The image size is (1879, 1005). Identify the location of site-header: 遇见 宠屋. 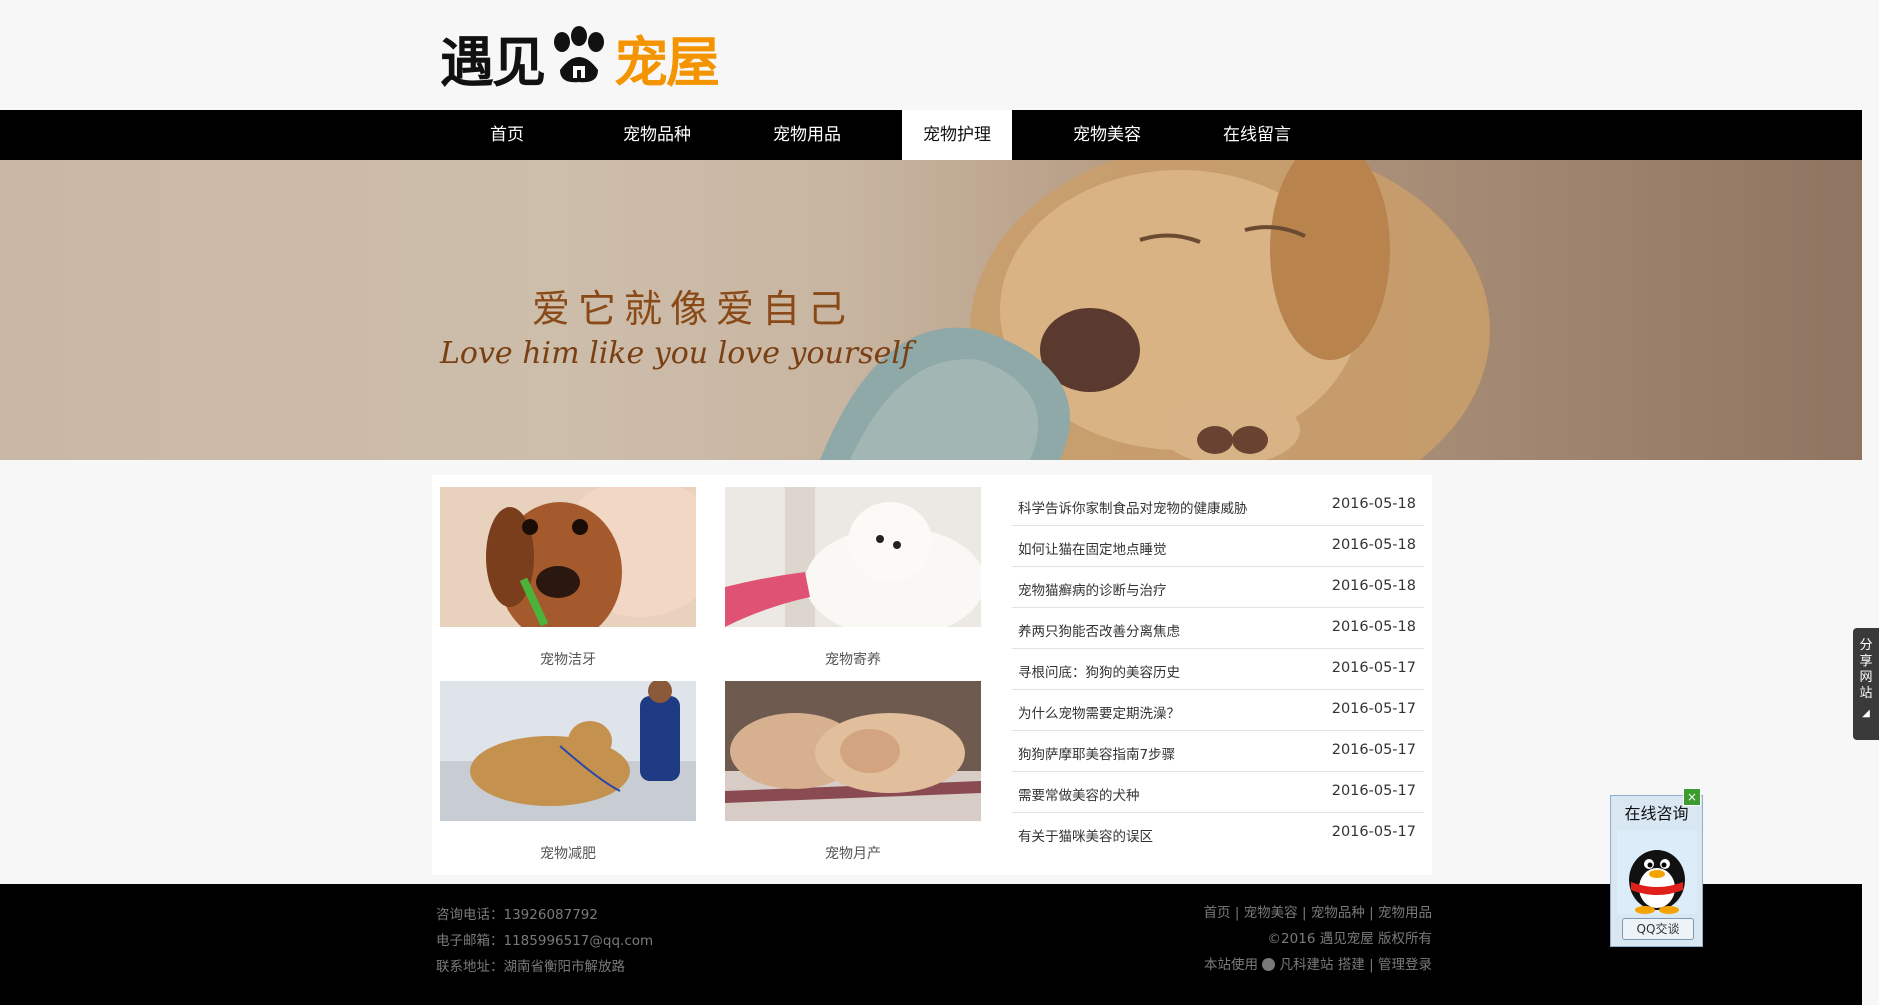
(939, 55).